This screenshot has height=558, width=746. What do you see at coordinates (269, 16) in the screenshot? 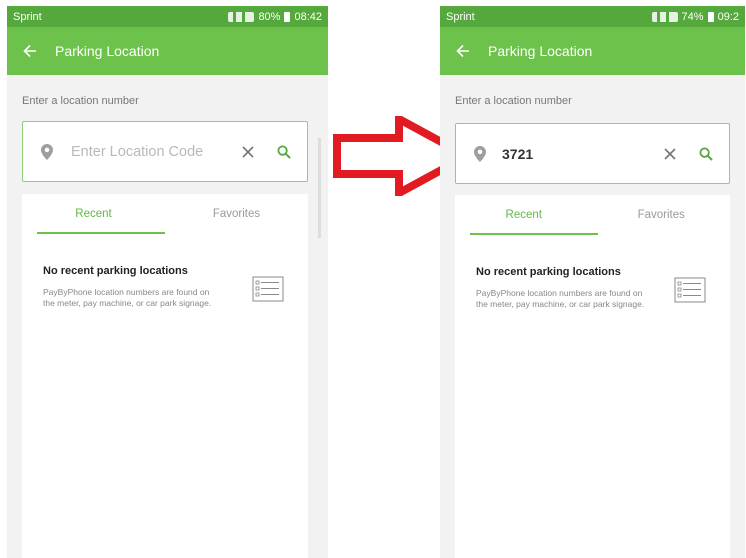
I see `battery-level: 80%` at bounding box center [269, 16].